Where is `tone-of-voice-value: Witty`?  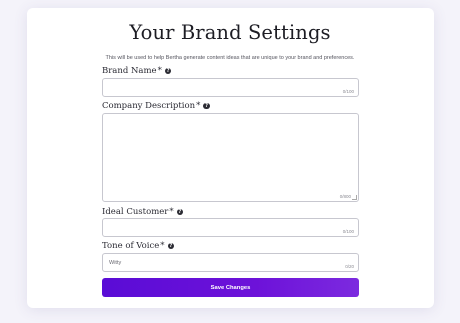 tone-of-voice-value: Witty is located at coordinates (115, 262).